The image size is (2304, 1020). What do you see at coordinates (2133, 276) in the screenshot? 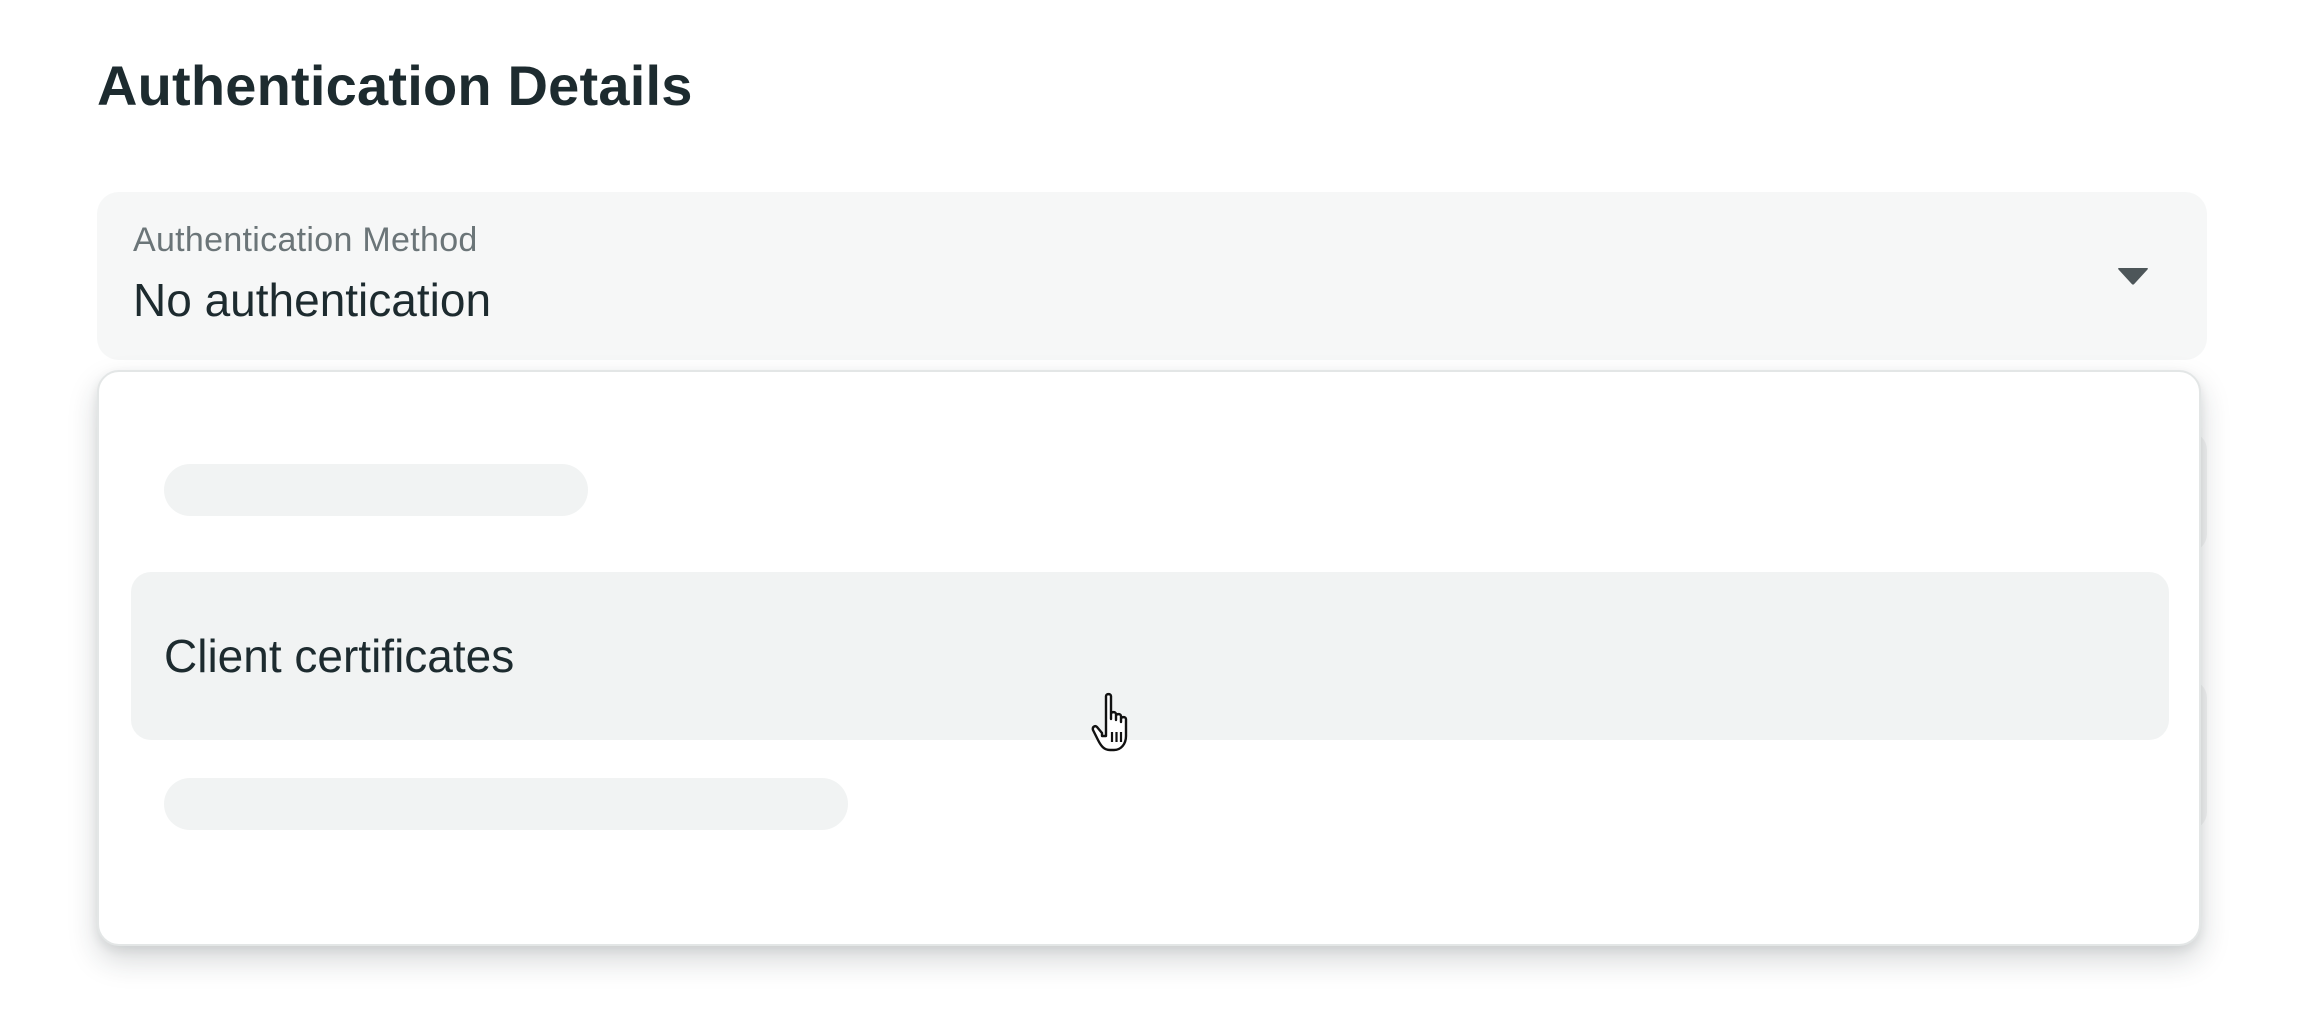
I see `chevron-down-icon` at bounding box center [2133, 276].